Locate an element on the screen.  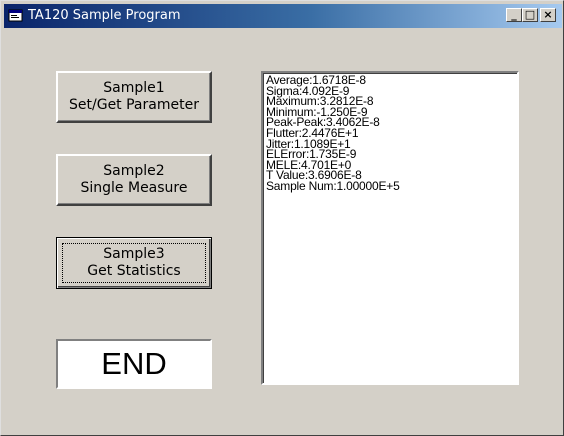
end-indicator: END is located at coordinates (134, 364).